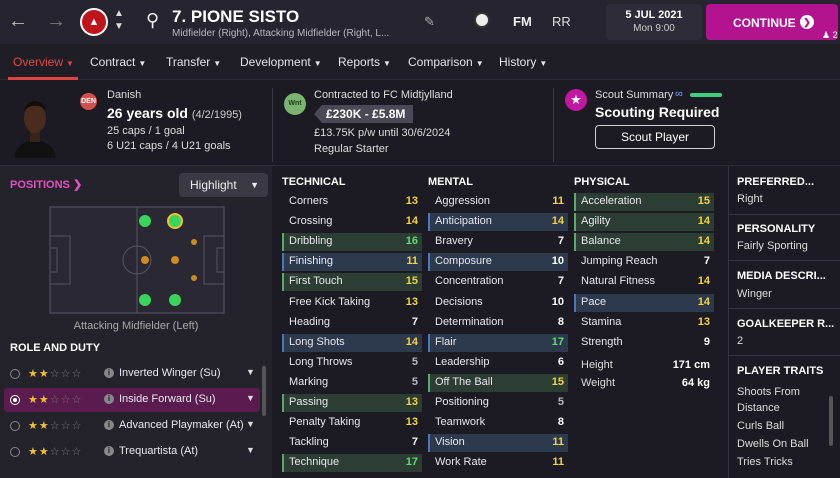 The image size is (840, 478). I want to click on preferred-foot-value: Right, so click(750, 199).